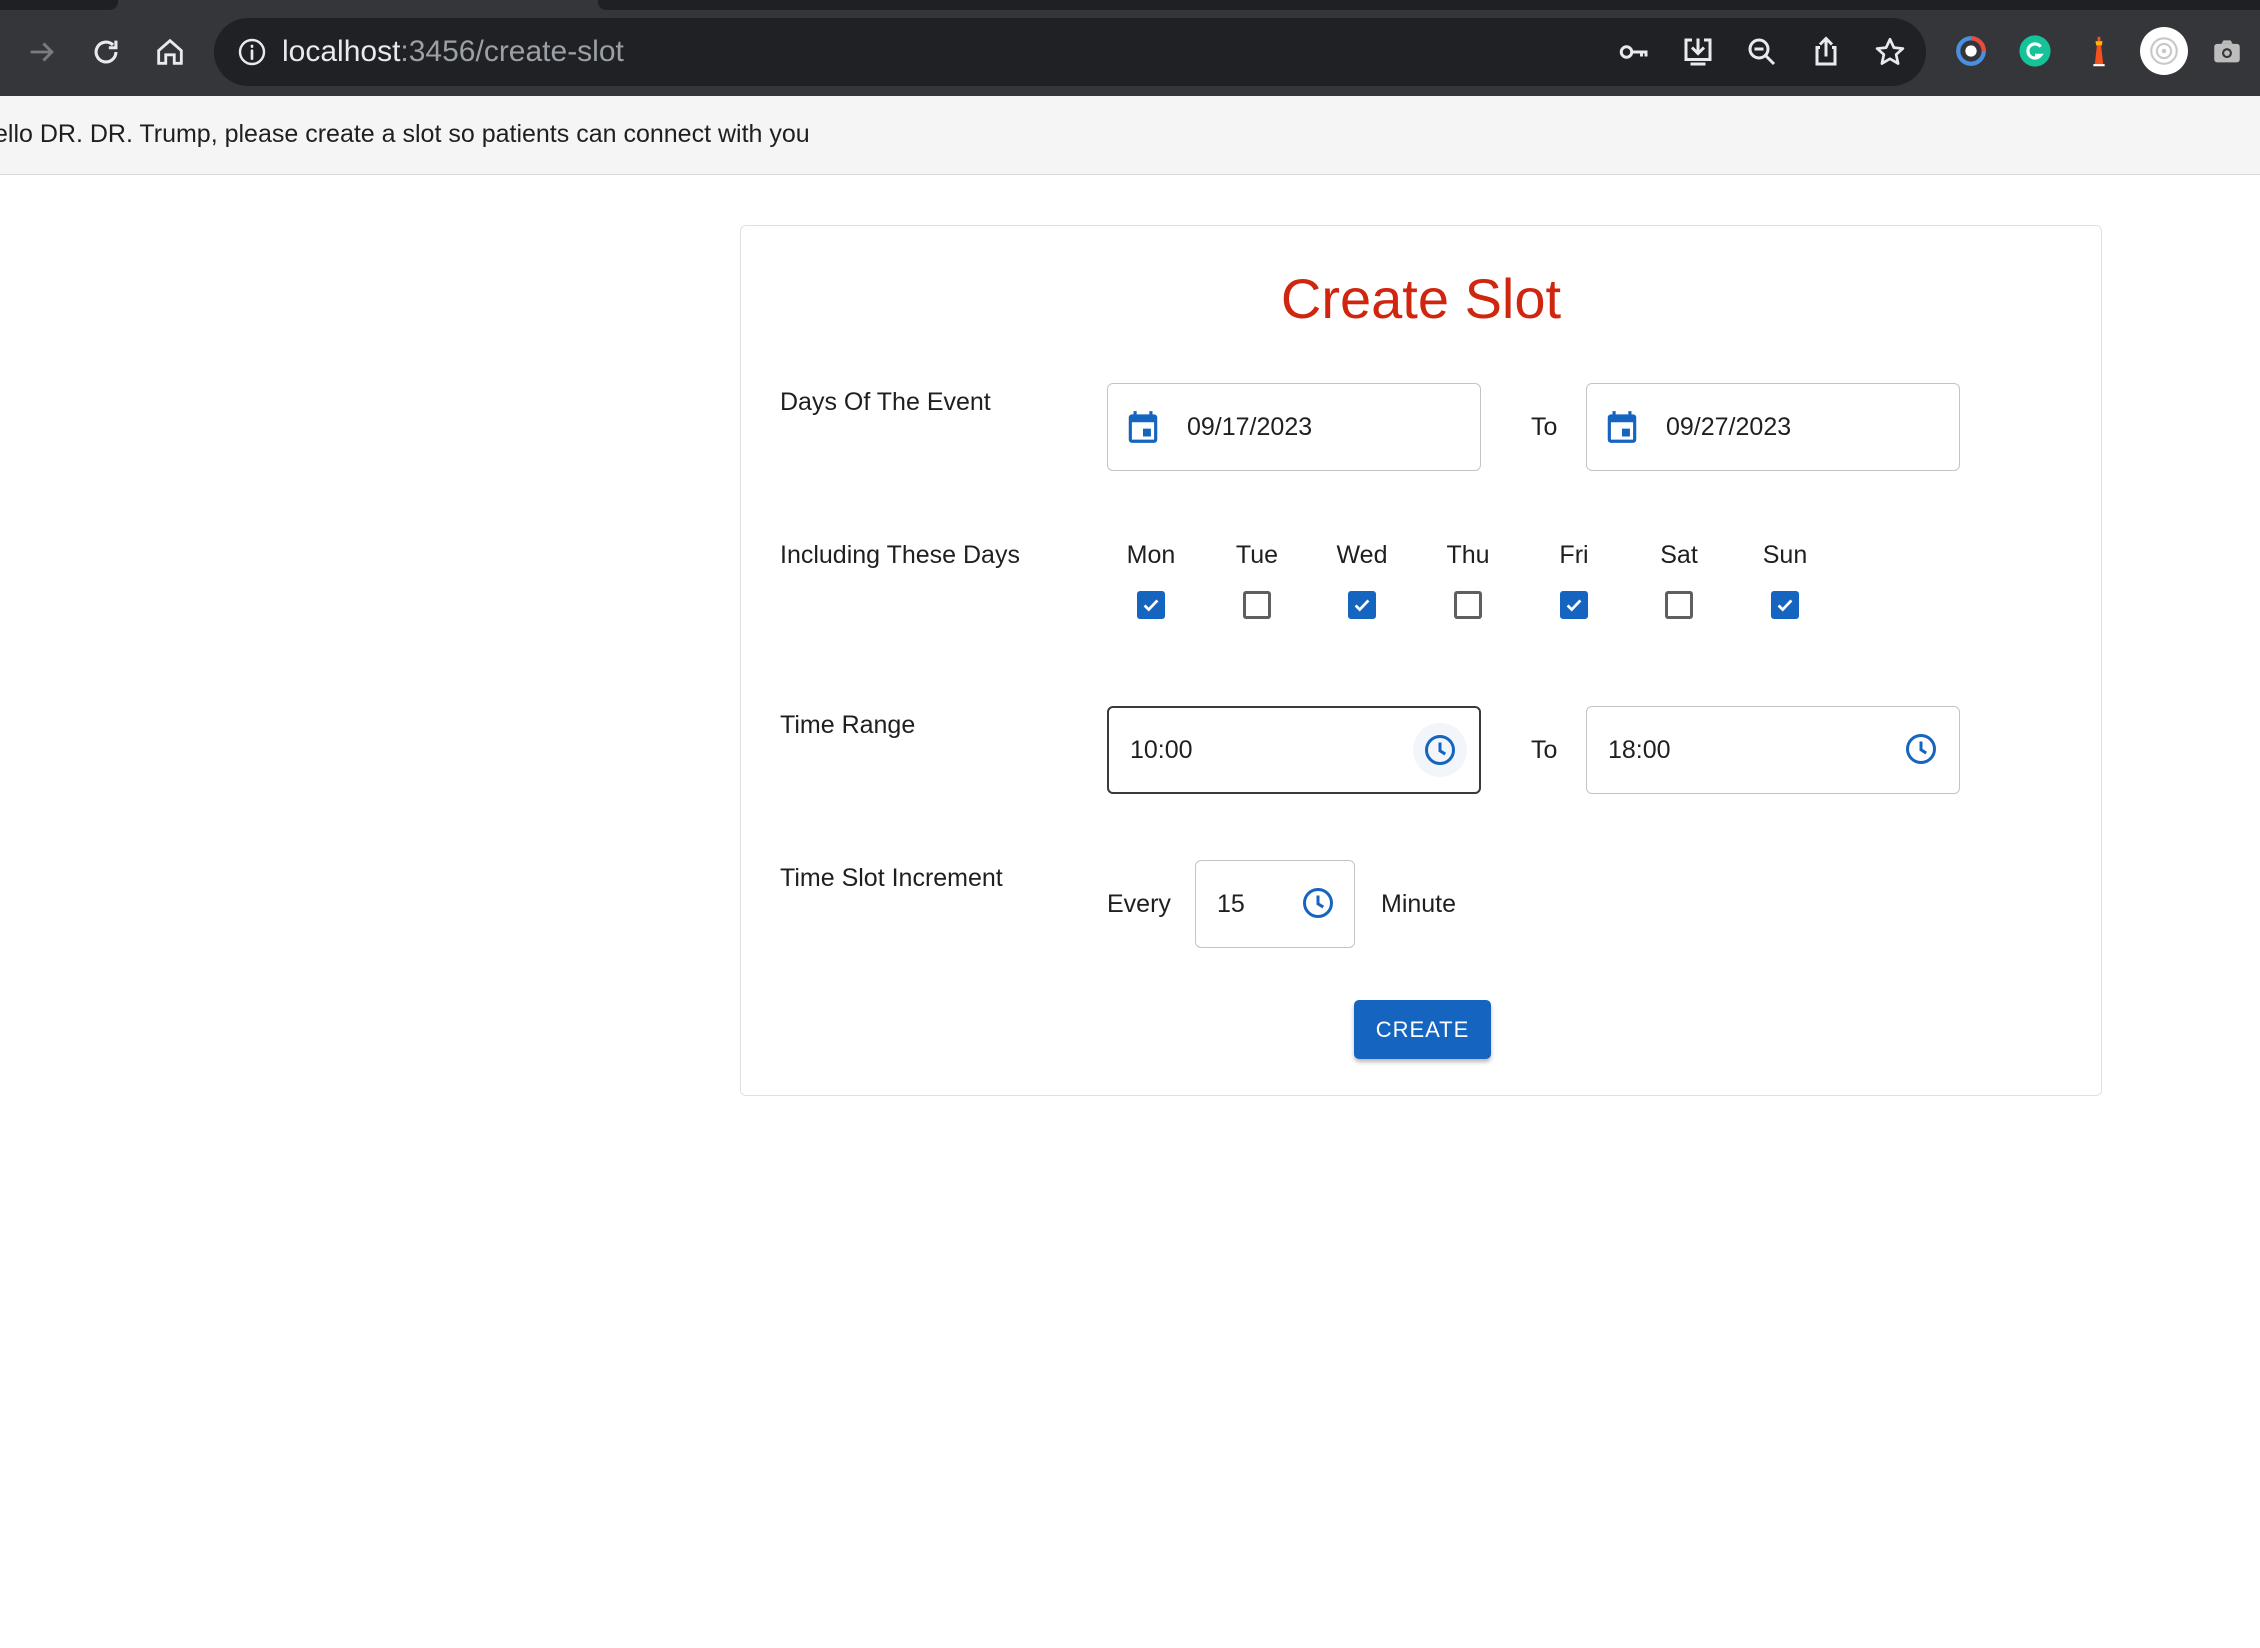 This screenshot has width=2260, height=1648. I want to click on end-time-field: 18:00, so click(1773, 750).